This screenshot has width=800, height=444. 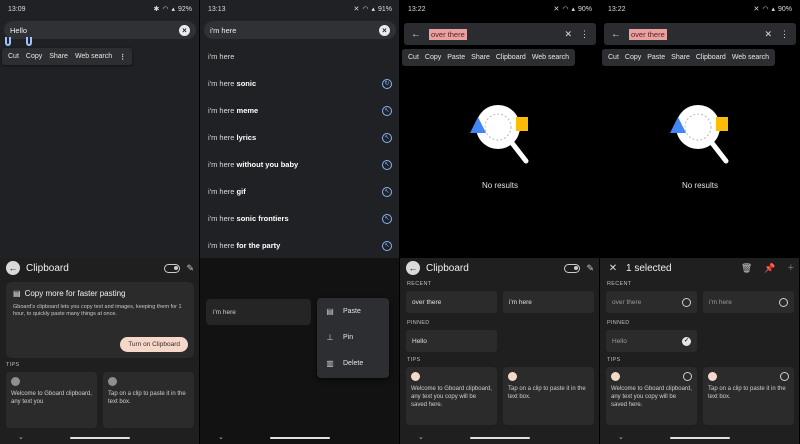 I want to click on selection-handle-right, so click(x=29, y=41).